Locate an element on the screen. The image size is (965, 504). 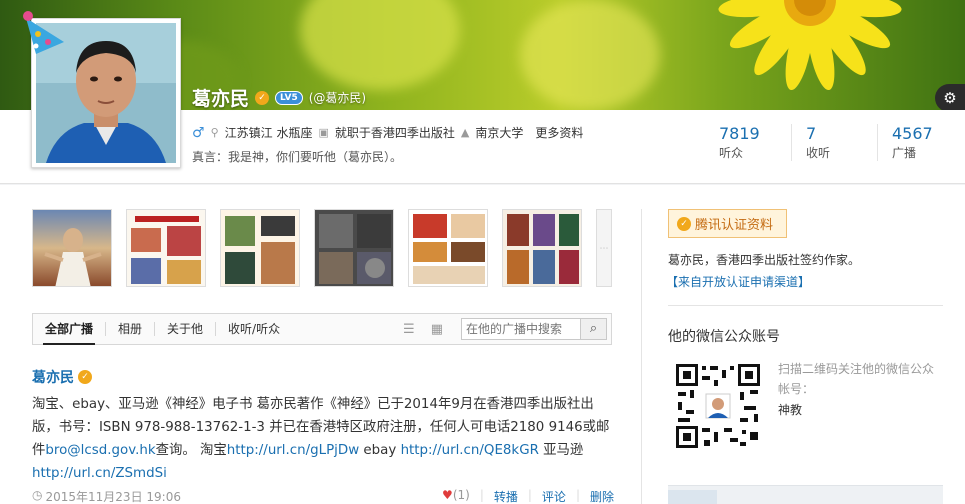
settings-gear-icon: ⚙ is located at coordinates (950, 97).